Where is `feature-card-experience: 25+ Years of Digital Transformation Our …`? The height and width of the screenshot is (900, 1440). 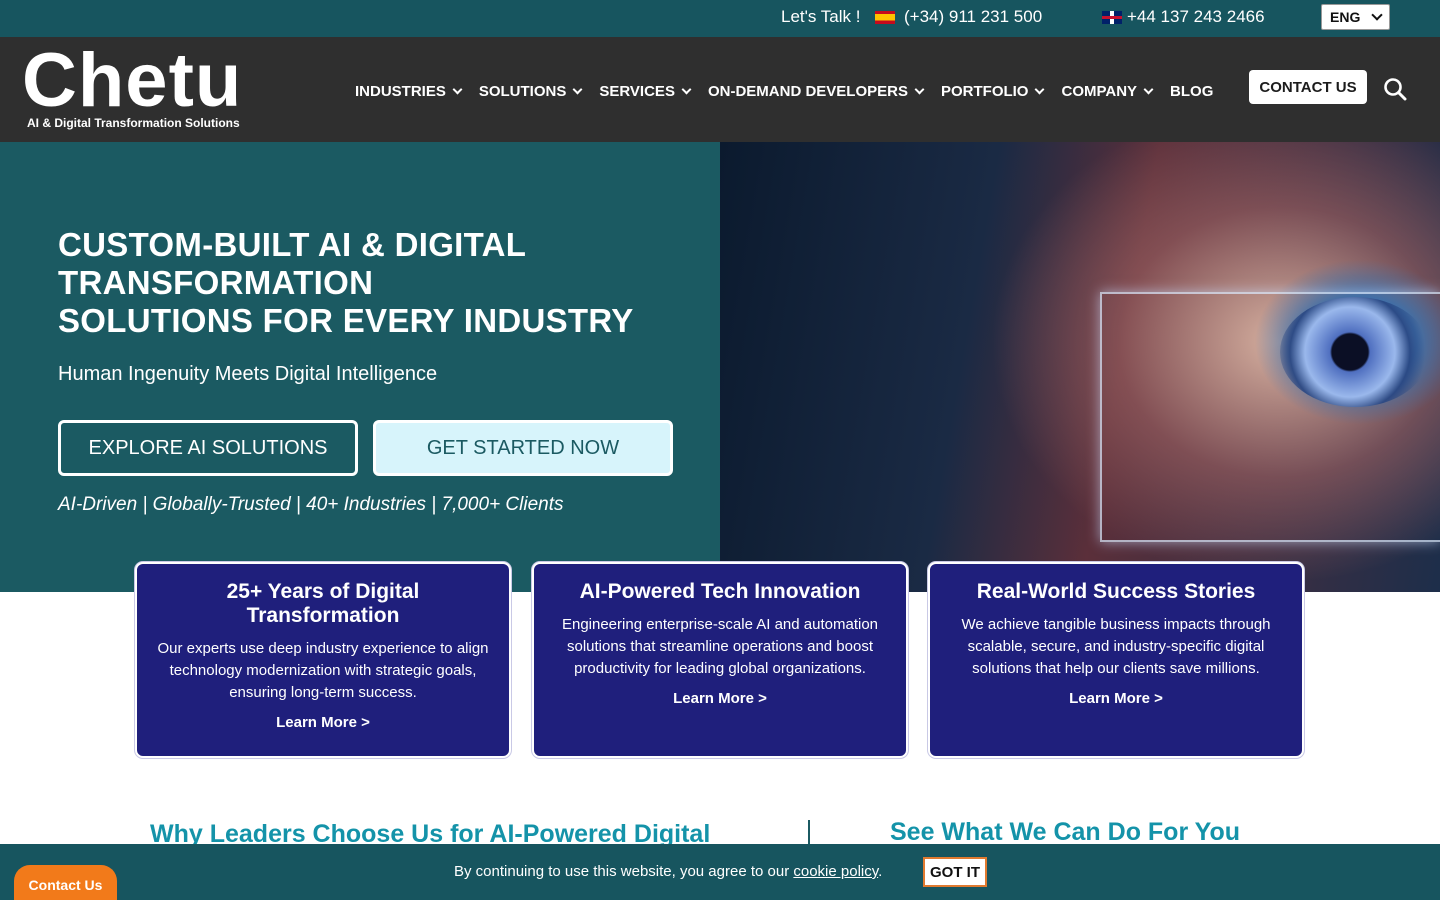
feature-card-experience: 25+ Years of Digital Transformation Our … is located at coordinates (323, 660).